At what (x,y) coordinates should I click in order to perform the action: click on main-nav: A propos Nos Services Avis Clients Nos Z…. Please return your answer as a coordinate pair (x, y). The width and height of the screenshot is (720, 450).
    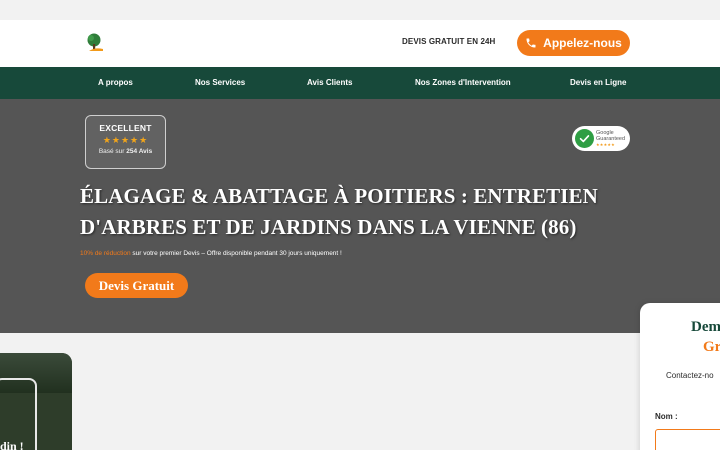
    Looking at the image, I should click on (360, 83).